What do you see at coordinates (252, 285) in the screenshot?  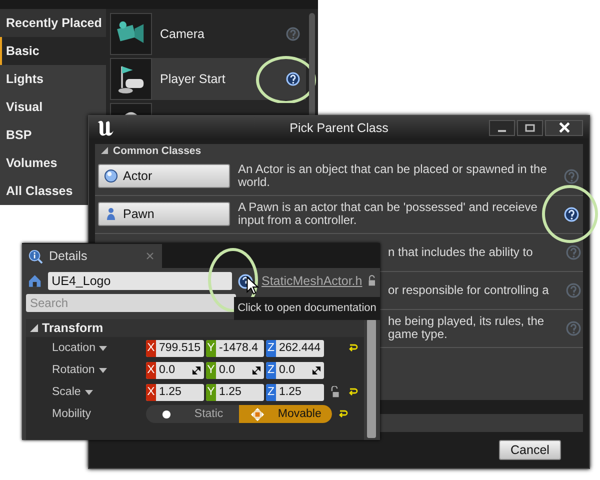 I see `mouse-cursor-icon` at bounding box center [252, 285].